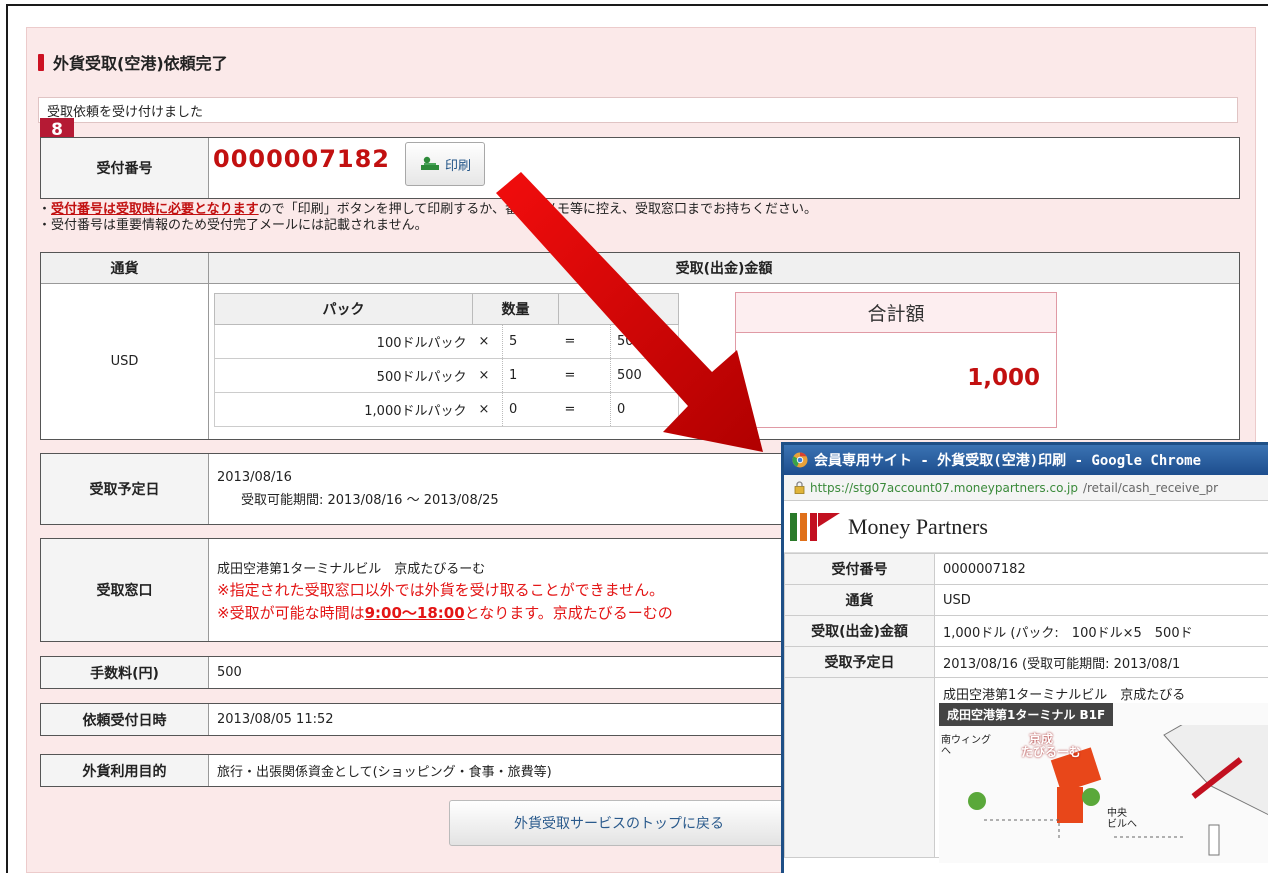 This screenshot has width=1268, height=873. Describe the element at coordinates (125, 770) in the screenshot. I see `purpose-label: 外貨利用目的` at that location.